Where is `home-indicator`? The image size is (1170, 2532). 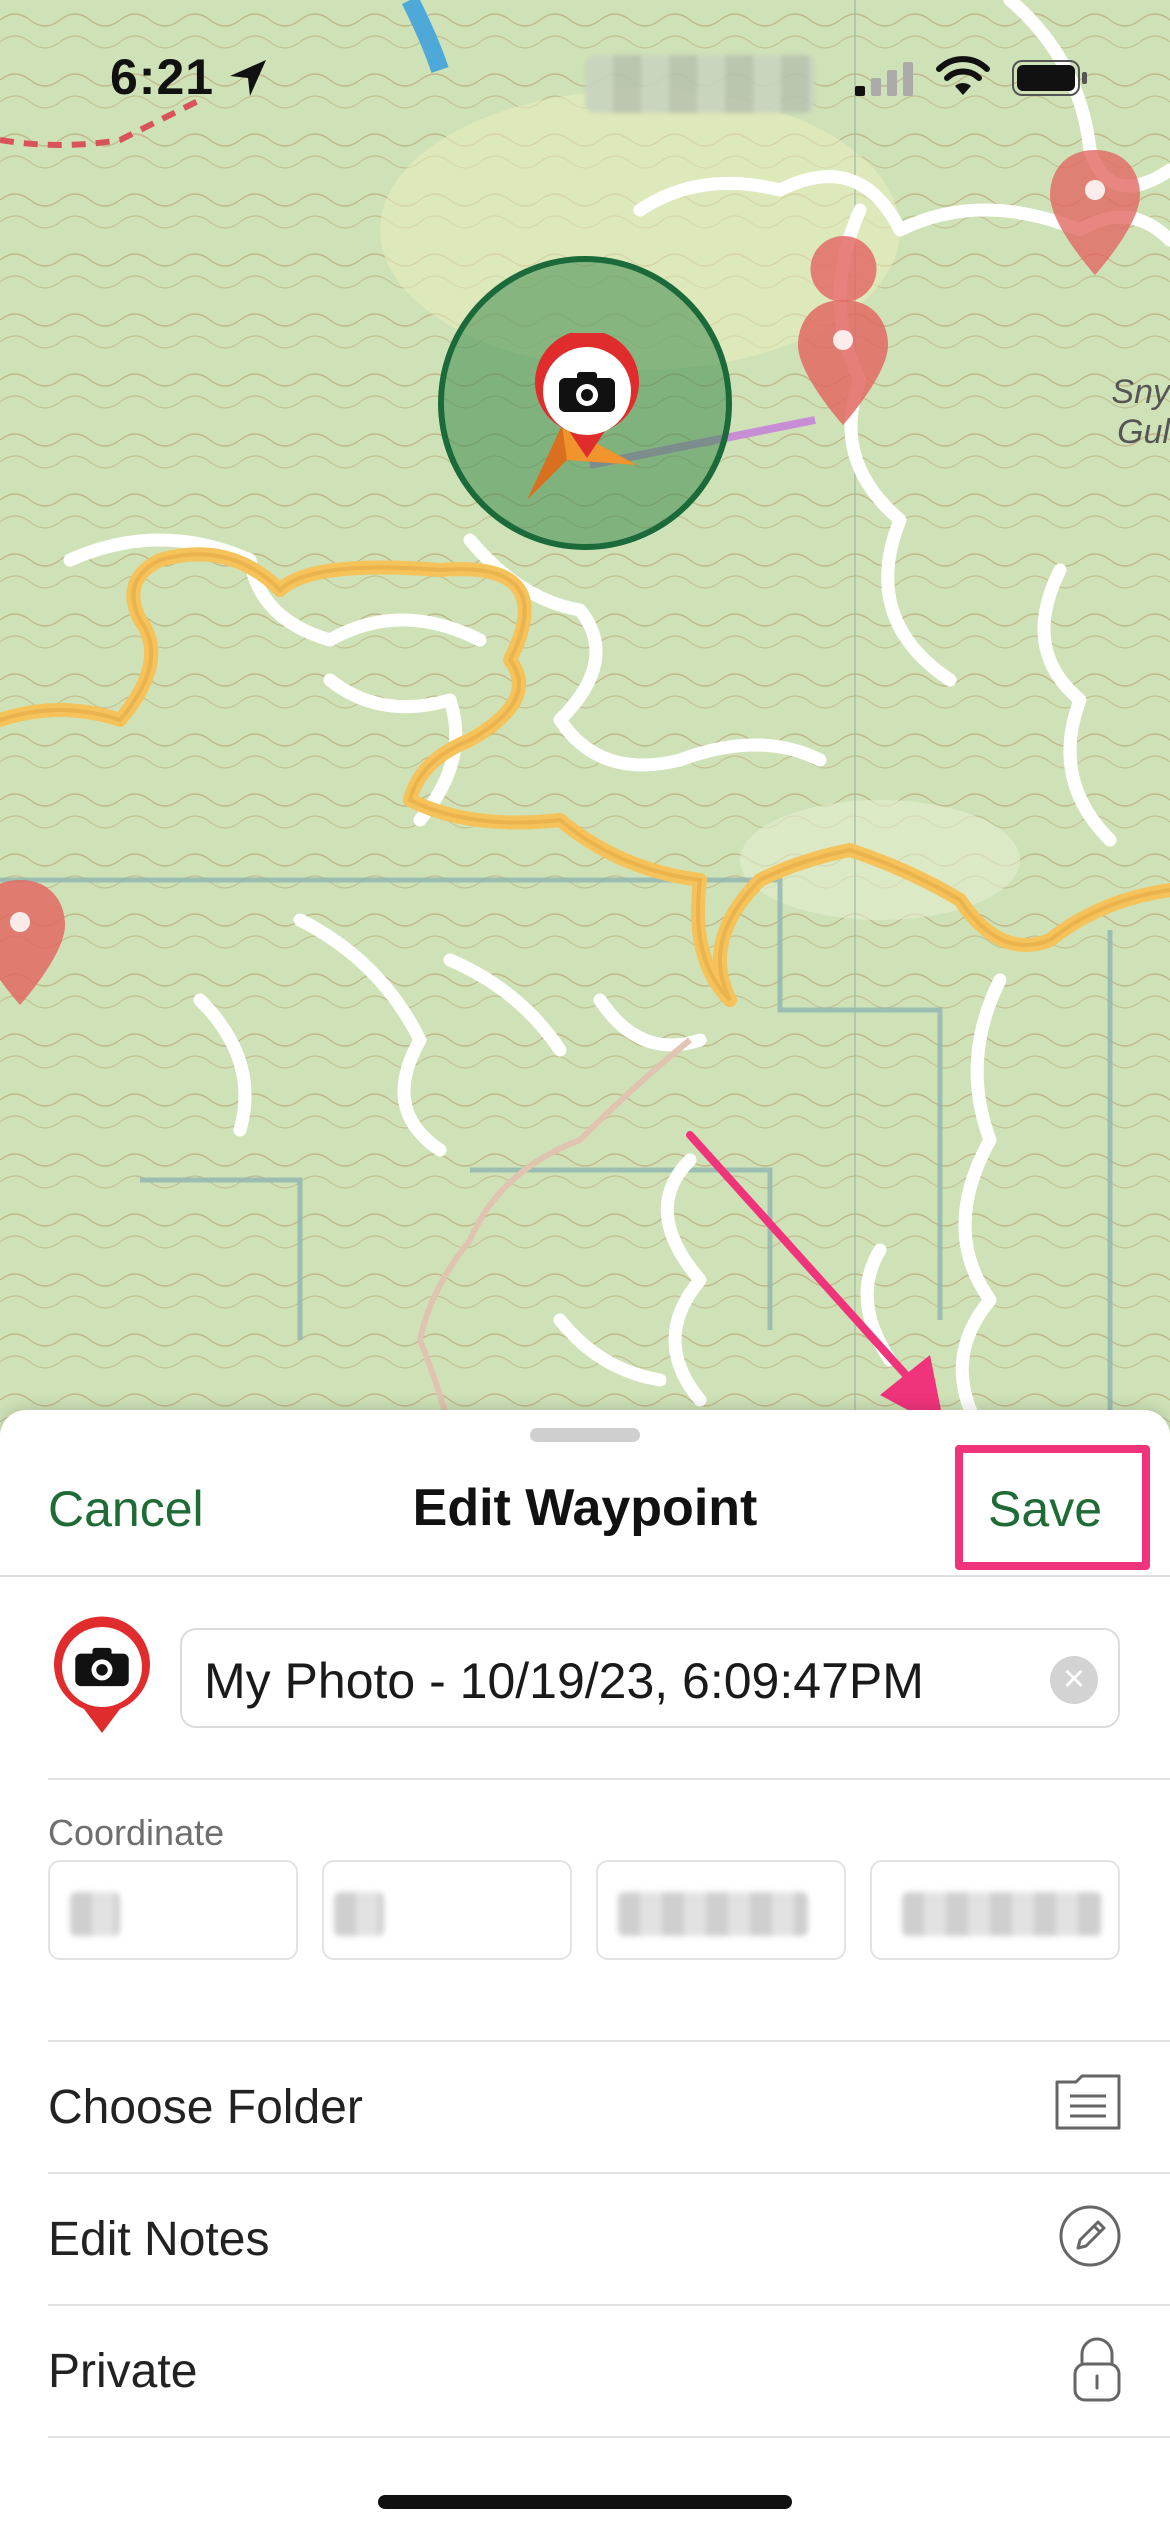 home-indicator is located at coordinates (585, 2502).